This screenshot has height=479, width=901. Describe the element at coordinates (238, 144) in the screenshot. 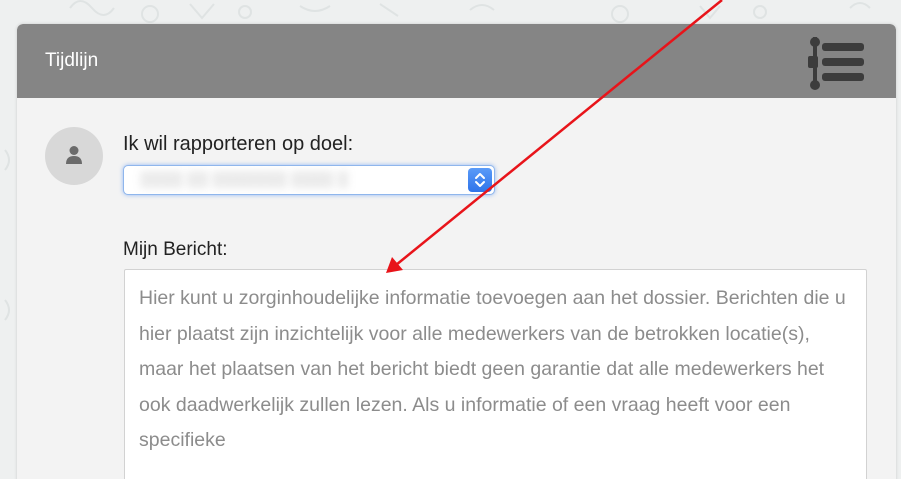

I see `goal-label: Ik wil rapporteren op doel:` at that location.